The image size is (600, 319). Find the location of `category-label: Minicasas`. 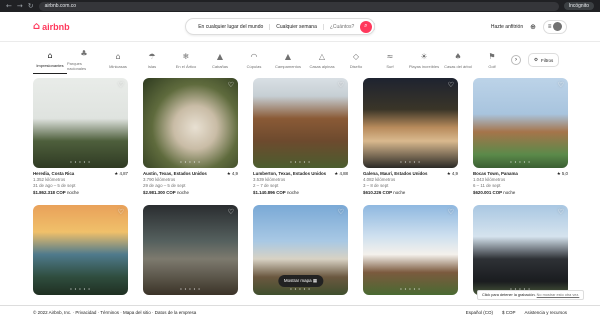

category-label: Minicasas is located at coordinates (118, 66).